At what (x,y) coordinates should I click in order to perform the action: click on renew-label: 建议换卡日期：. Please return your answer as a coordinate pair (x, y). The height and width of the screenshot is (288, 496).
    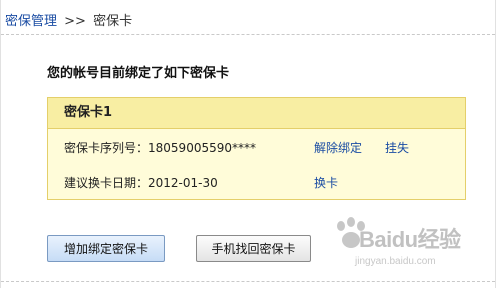
    Looking at the image, I should click on (106, 183).